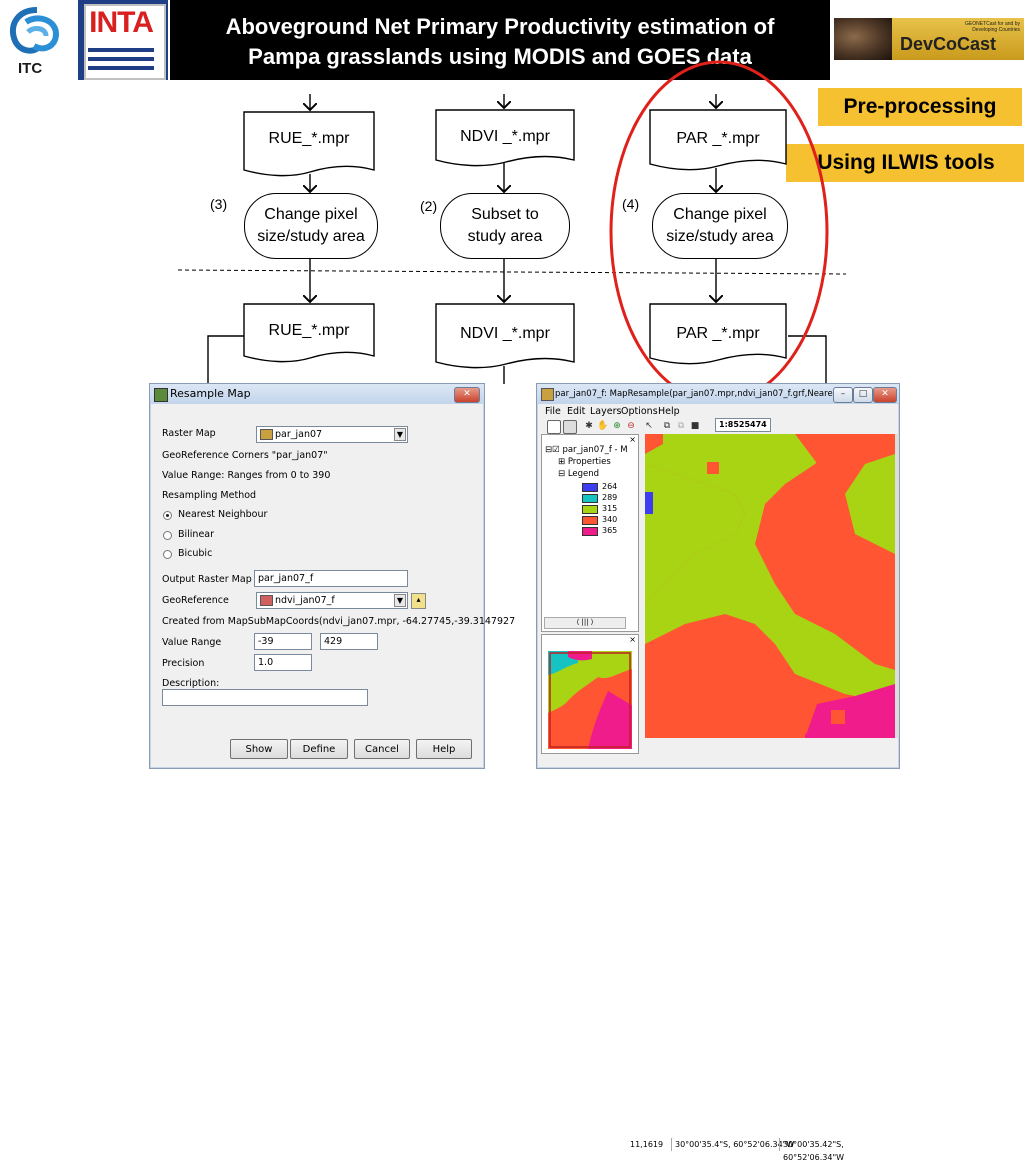 The width and height of the screenshot is (1024, 1164). Describe the element at coordinates (167, 535) in the screenshot. I see `radio-bilinear` at that location.